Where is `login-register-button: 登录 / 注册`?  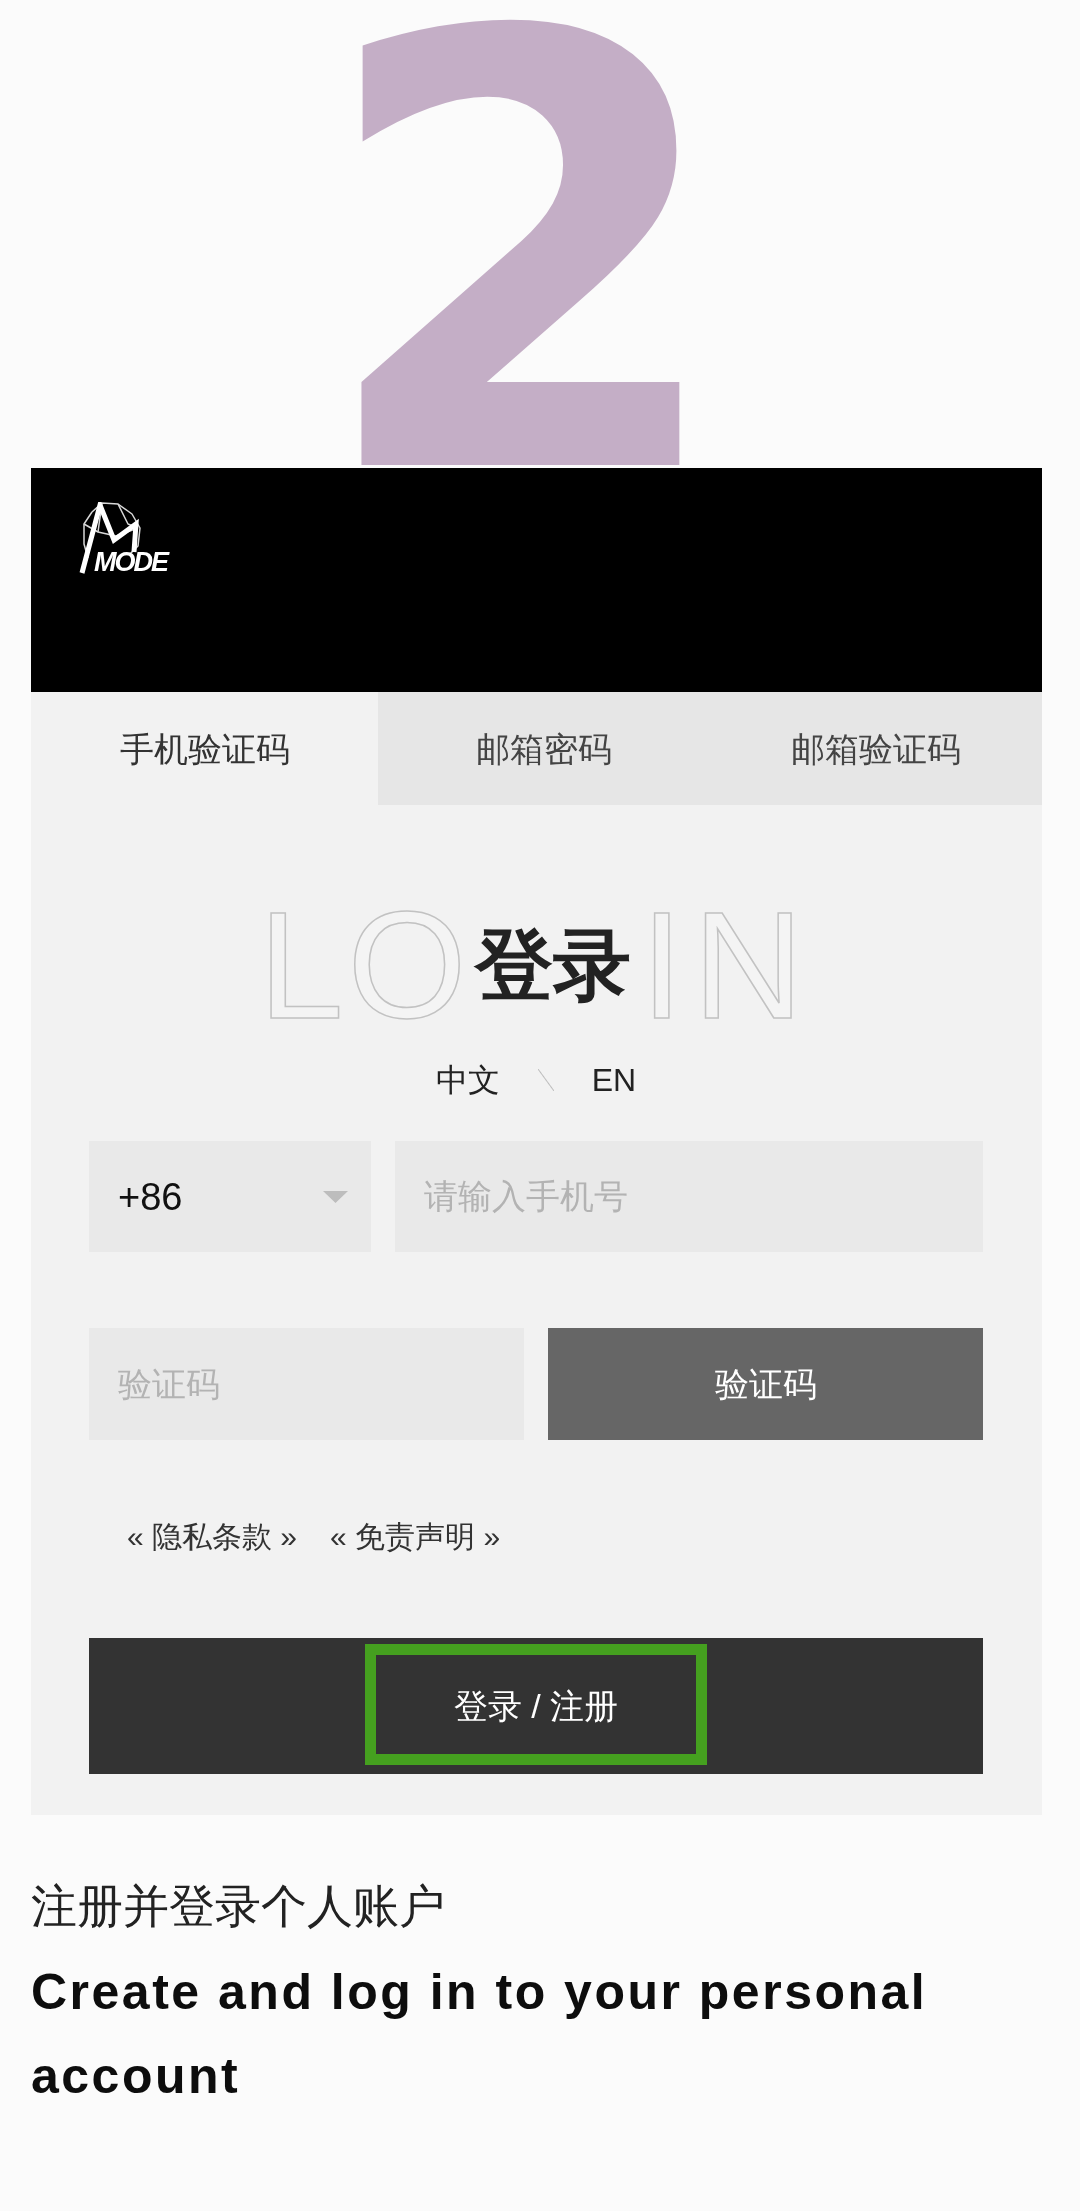
login-register-button: 登录 / 注册 is located at coordinates (536, 1706).